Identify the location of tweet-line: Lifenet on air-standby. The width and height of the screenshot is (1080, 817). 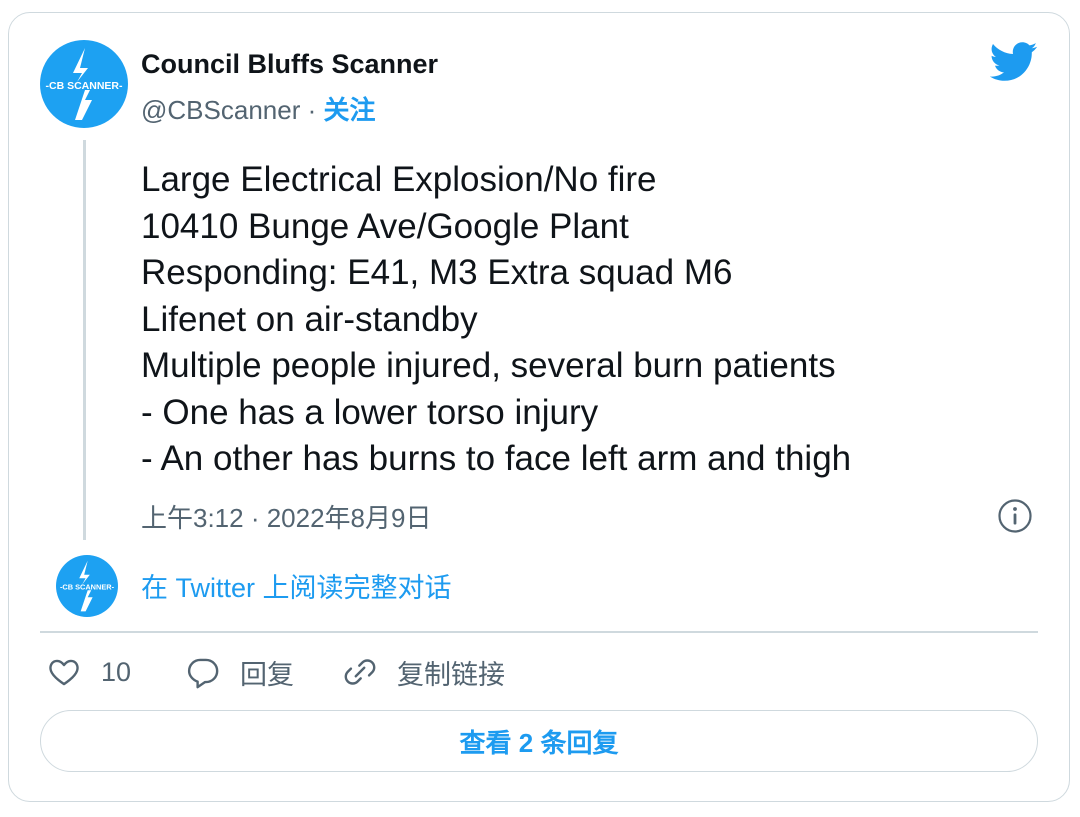
(309, 319).